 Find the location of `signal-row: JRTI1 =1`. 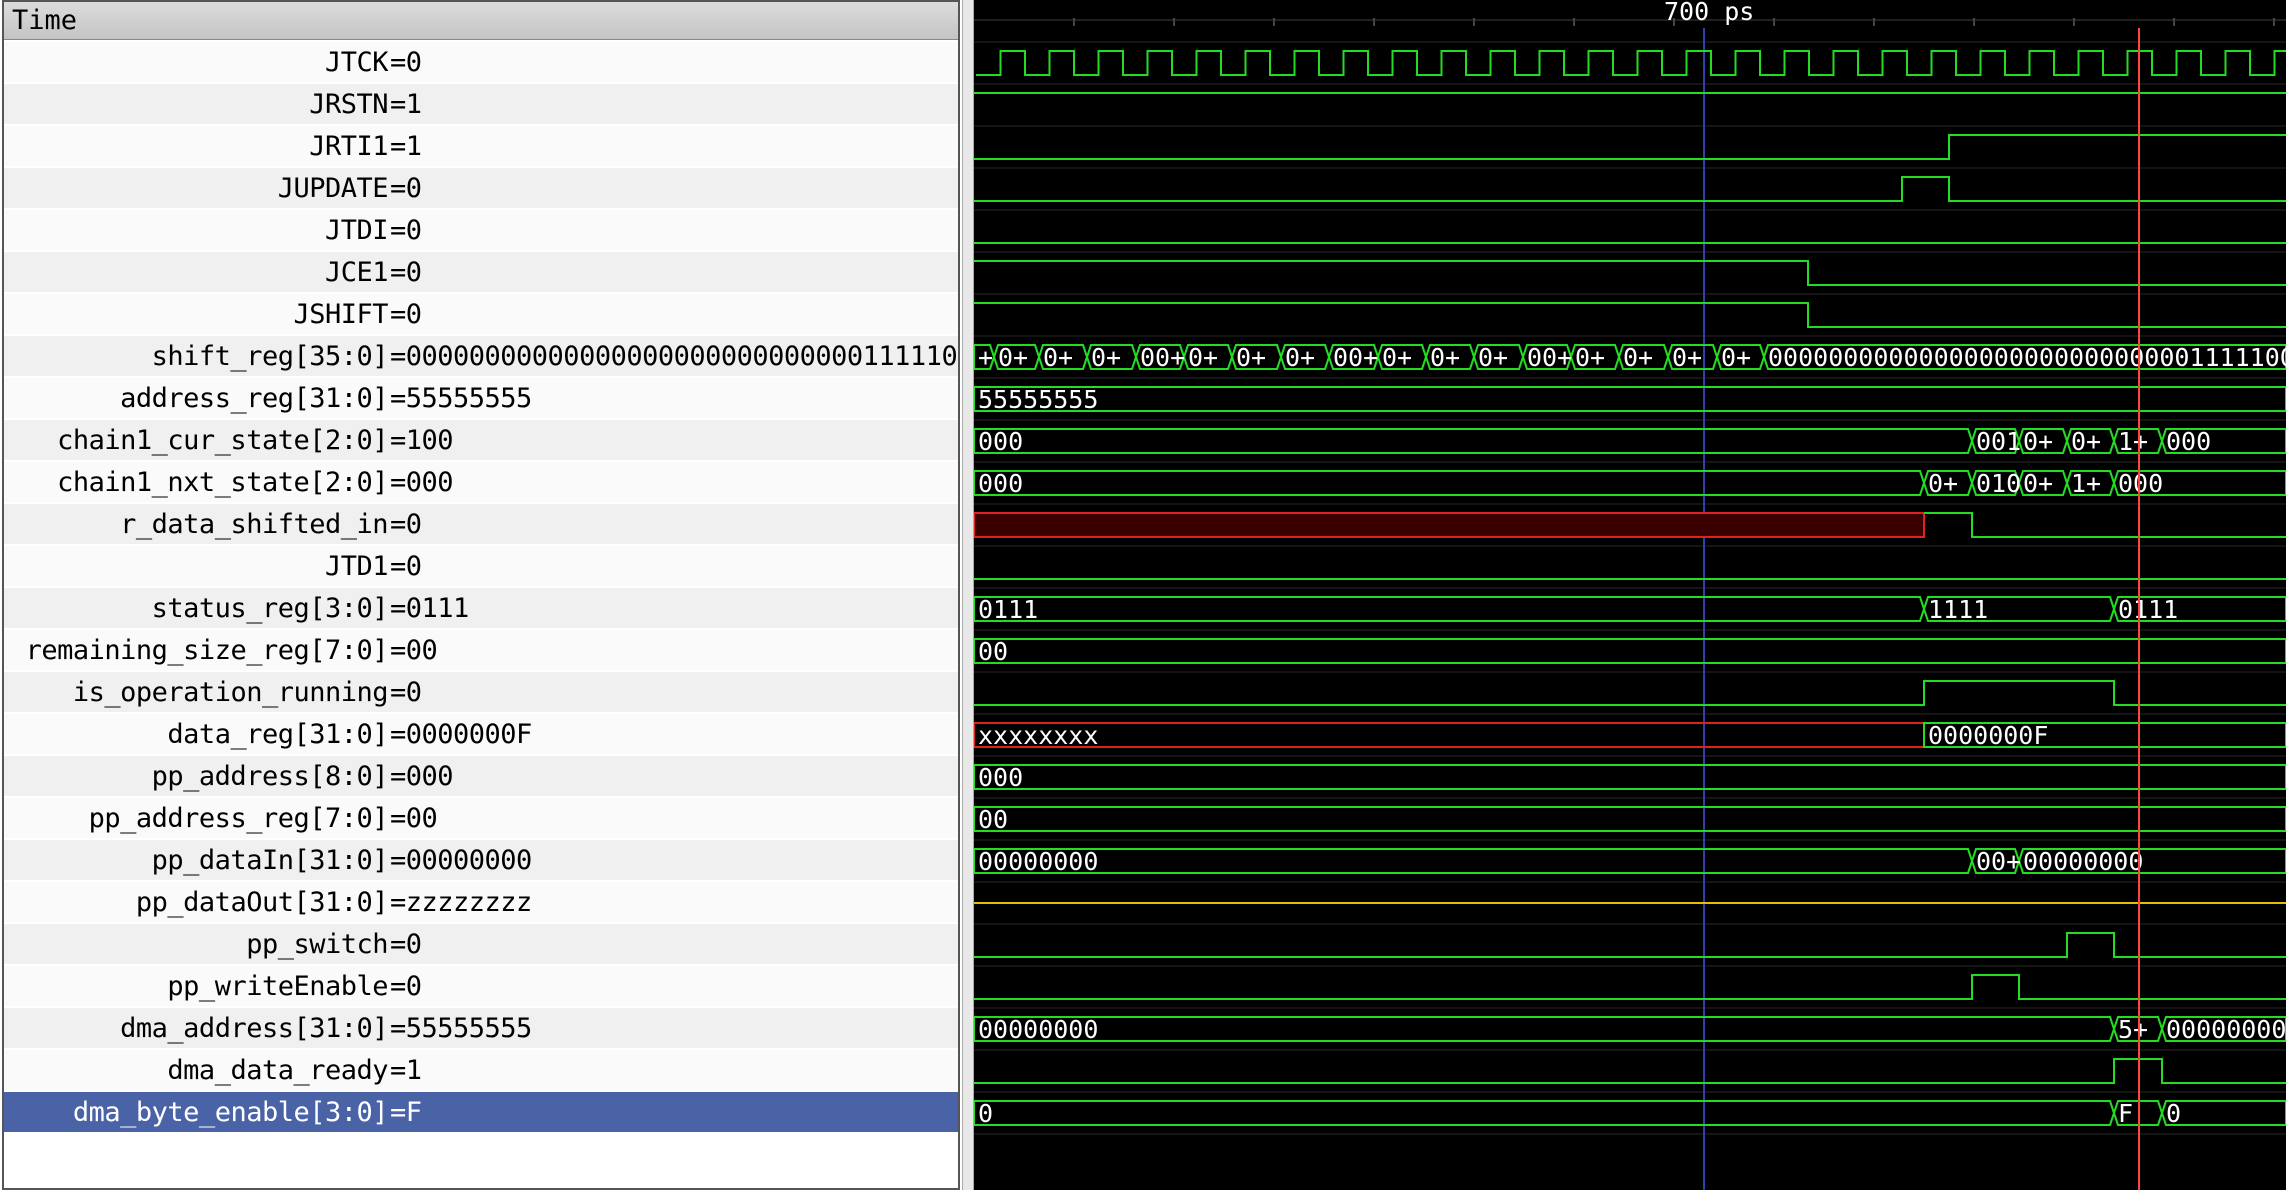

signal-row: JRTI1 =1 is located at coordinates (481, 147).